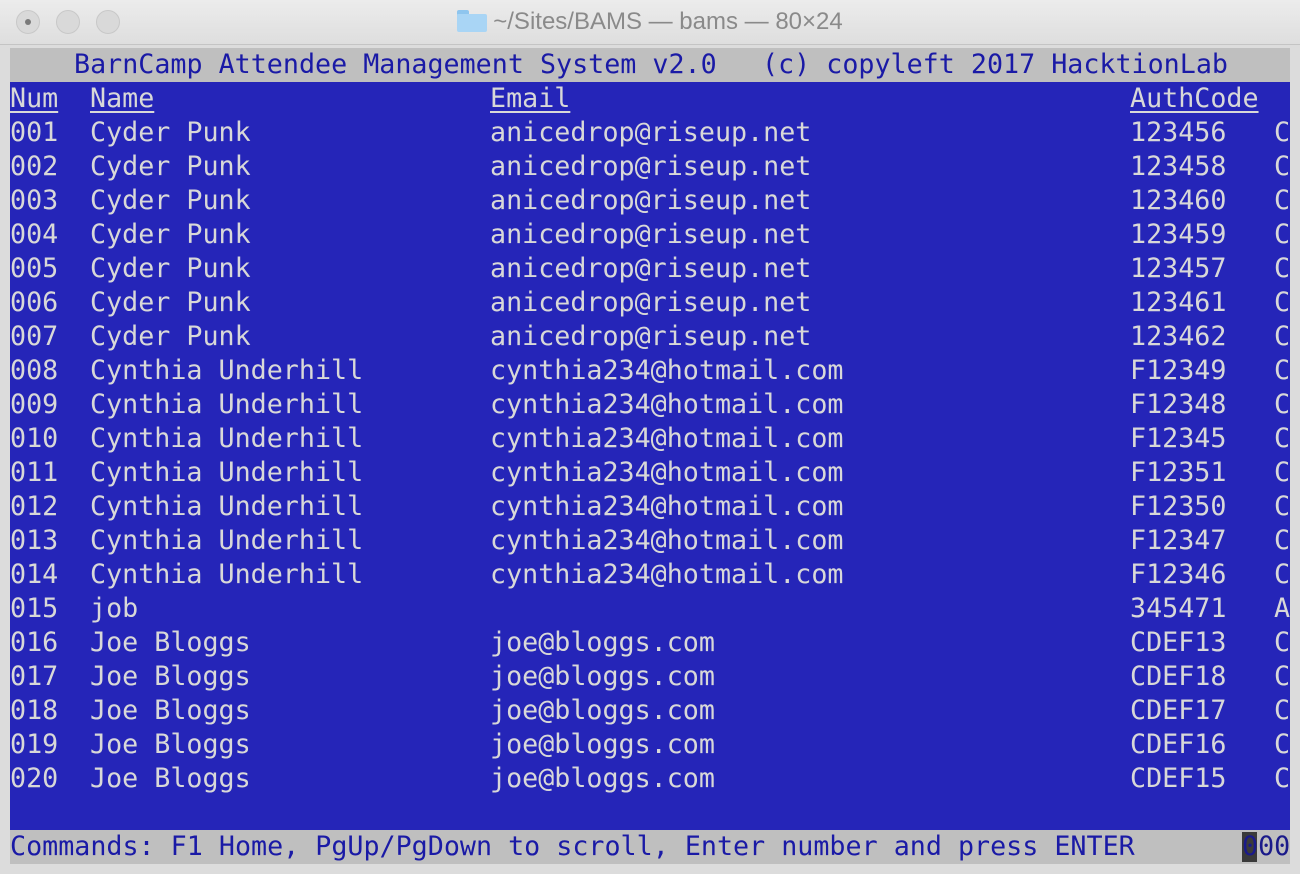 The width and height of the screenshot is (1300, 874). I want to click on row-num: 002, so click(34, 166).